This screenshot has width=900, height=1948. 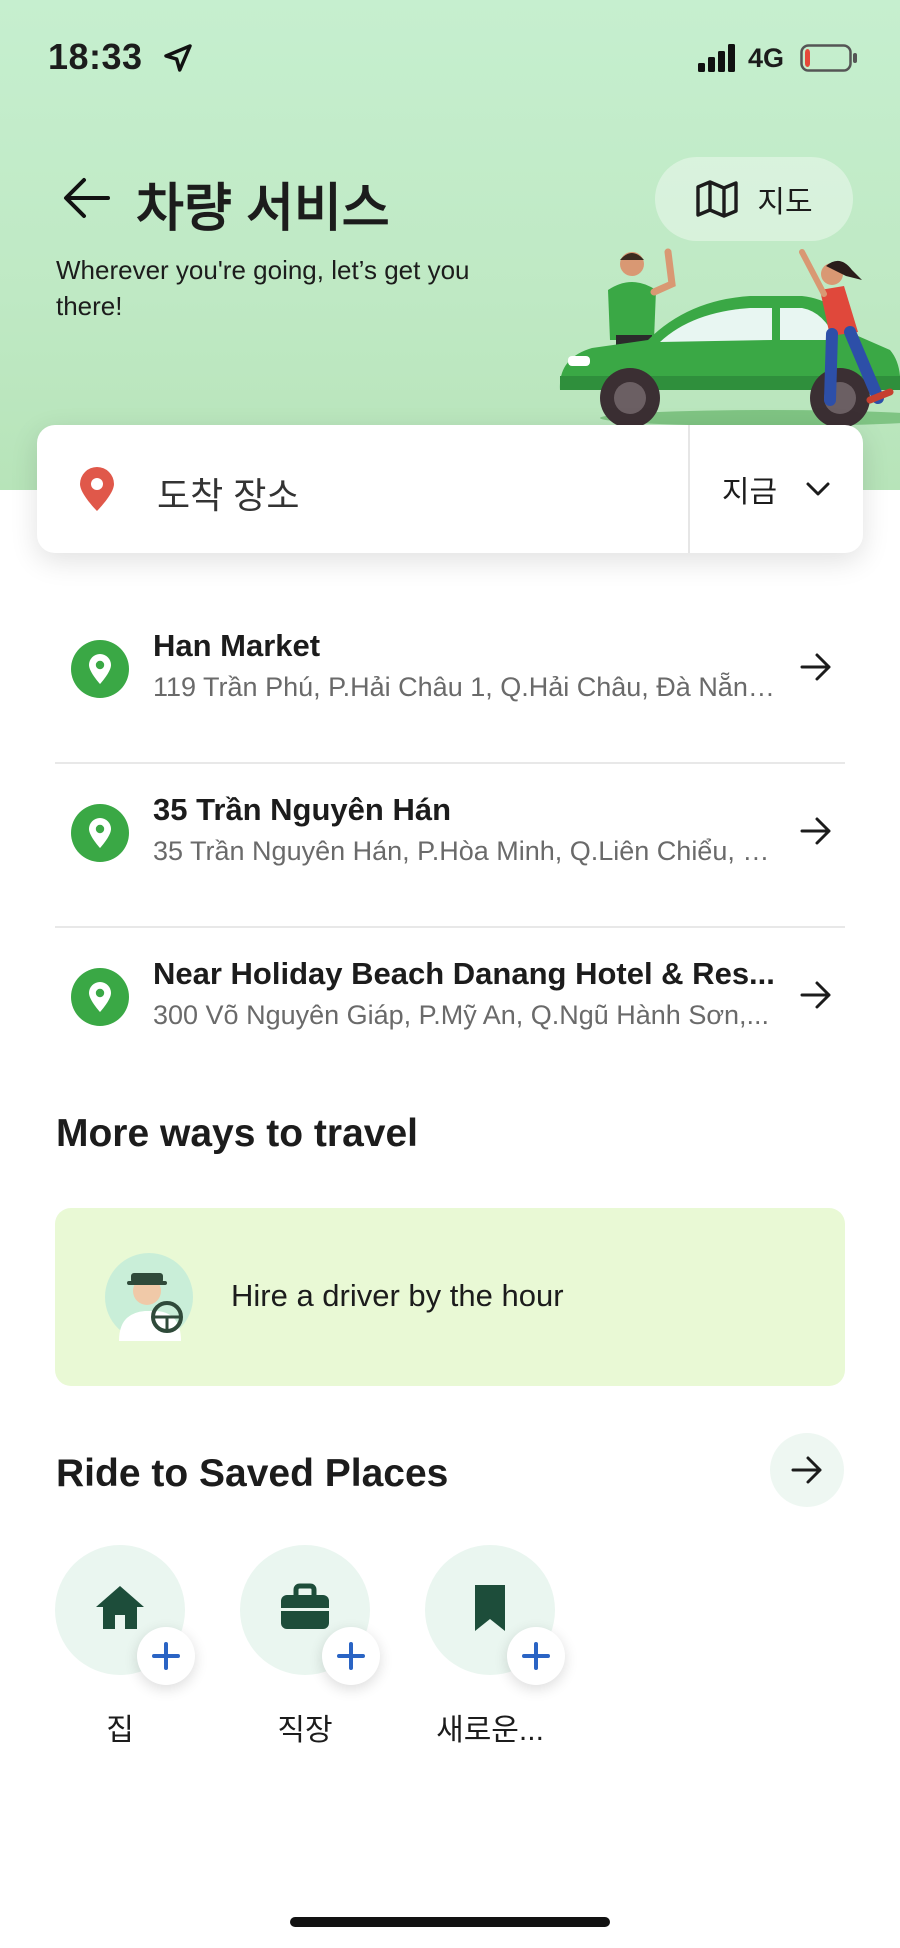 I want to click on saved-place-work: 직장, so click(x=310, y=1647).